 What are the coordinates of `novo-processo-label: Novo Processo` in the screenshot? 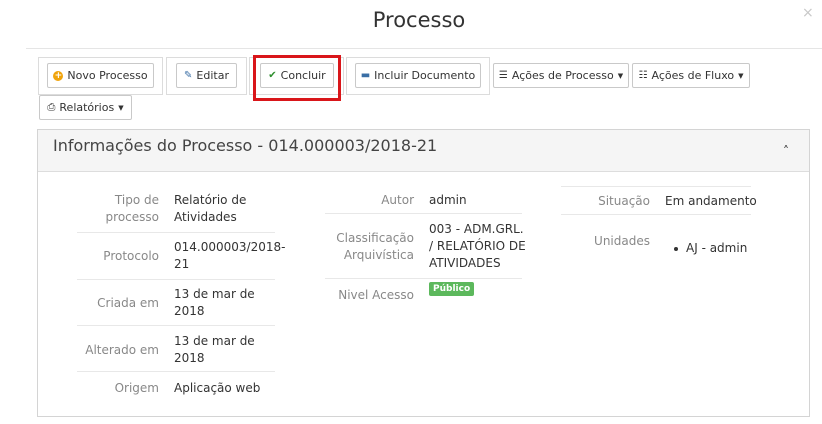 It's located at (107, 75).